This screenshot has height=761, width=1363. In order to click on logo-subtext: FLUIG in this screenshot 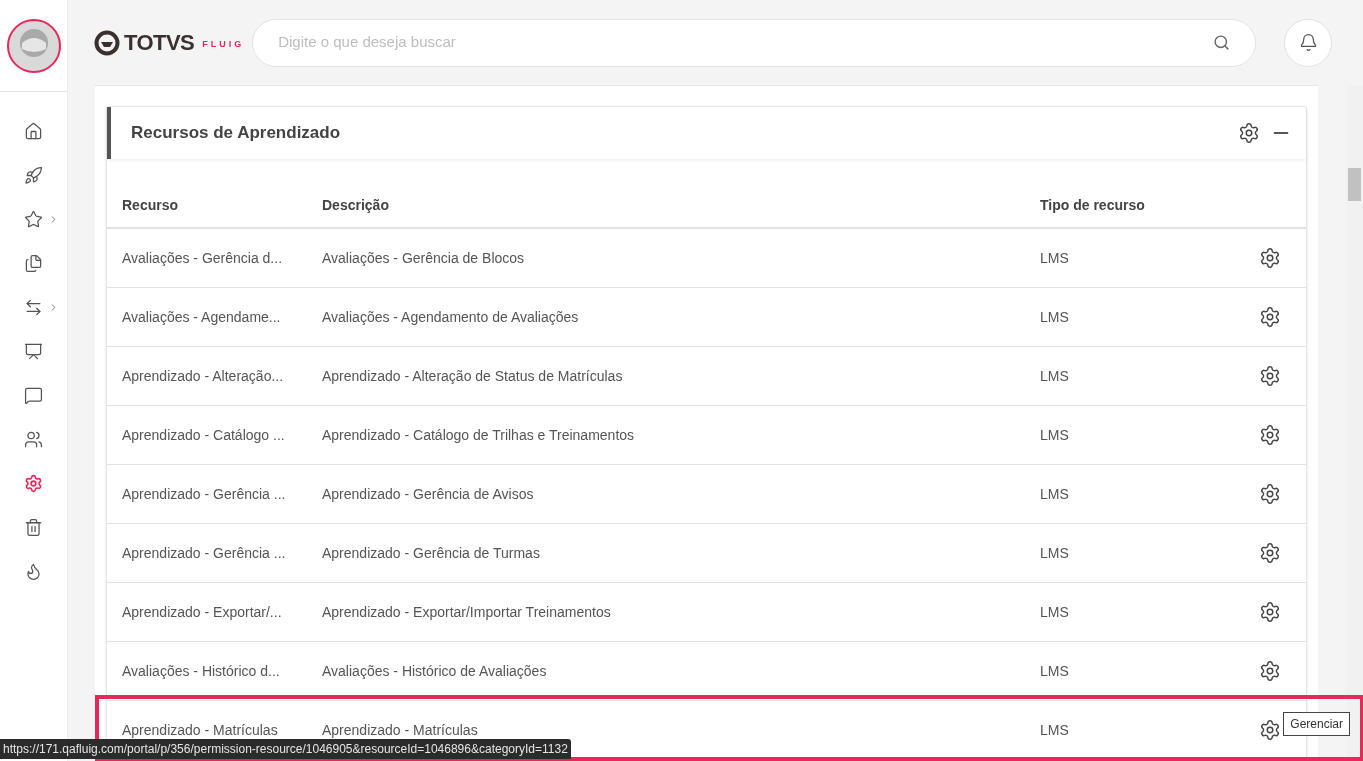, I will do `click(223, 44)`.